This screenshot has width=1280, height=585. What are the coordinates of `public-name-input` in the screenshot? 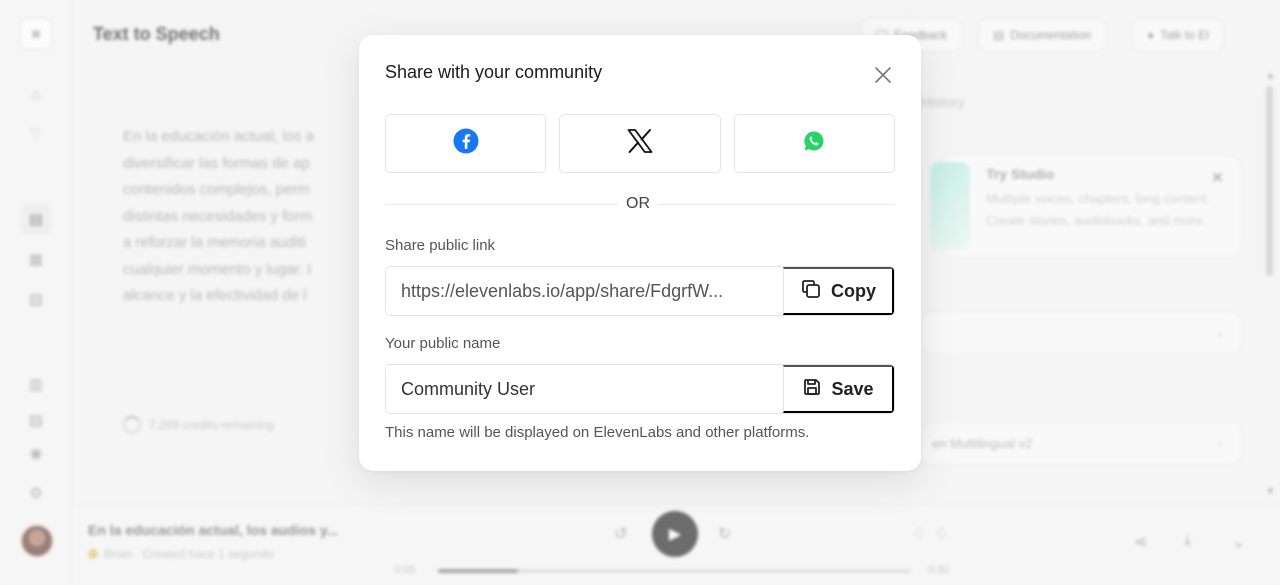 It's located at (584, 389).